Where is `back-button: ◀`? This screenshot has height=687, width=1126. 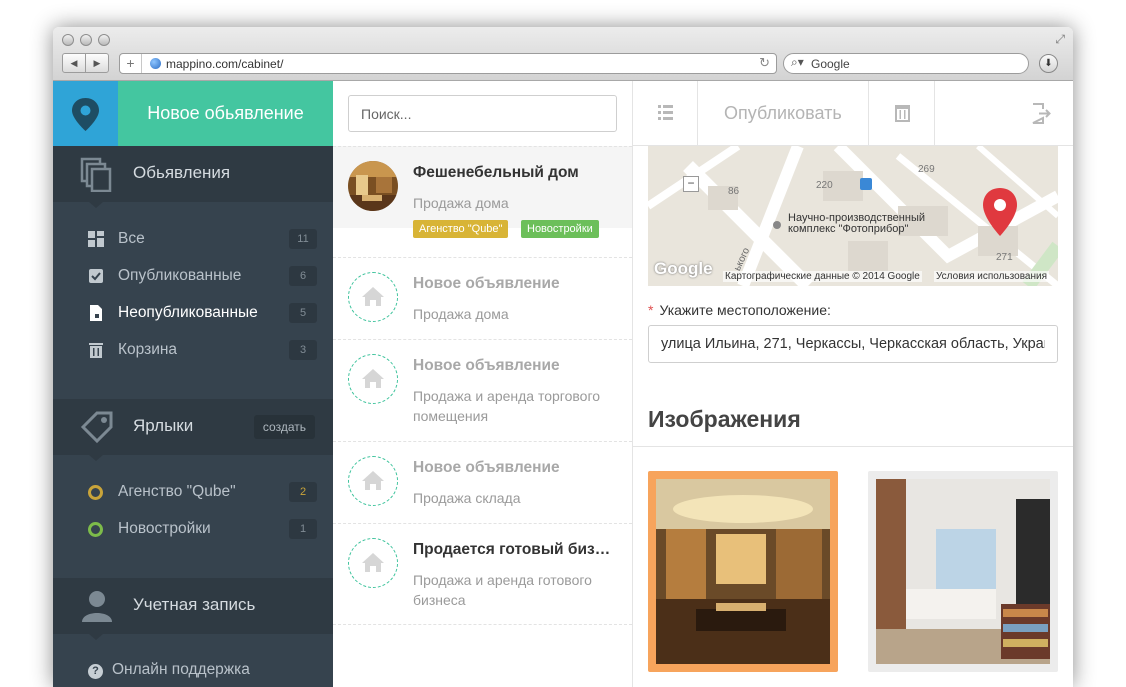
back-button: ◀ is located at coordinates (74, 63).